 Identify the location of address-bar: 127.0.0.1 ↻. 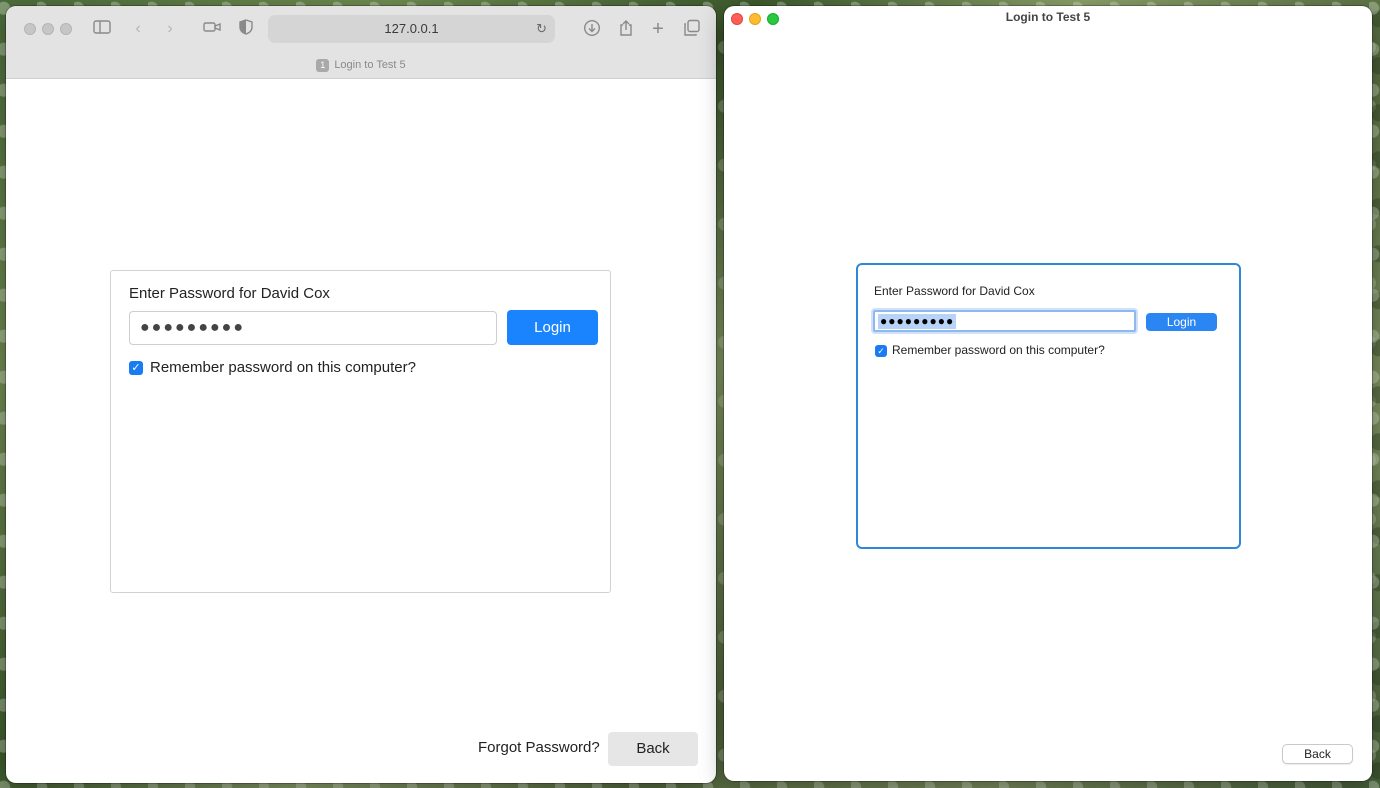
(411, 29).